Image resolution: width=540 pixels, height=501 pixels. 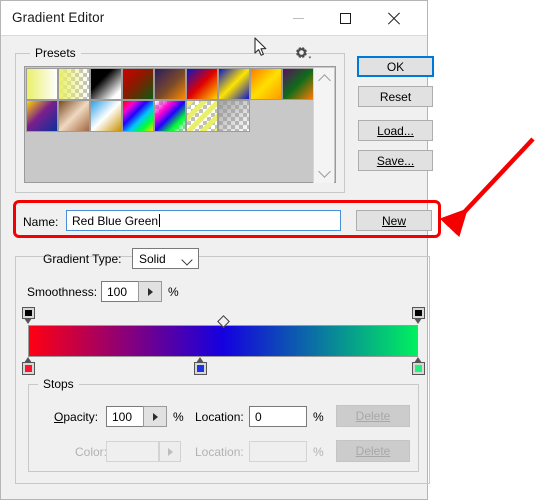 What do you see at coordinates (115, 220) in the screenshot?
I see `name-input-value: Red Blue Green` at bounding box center [115, 220].